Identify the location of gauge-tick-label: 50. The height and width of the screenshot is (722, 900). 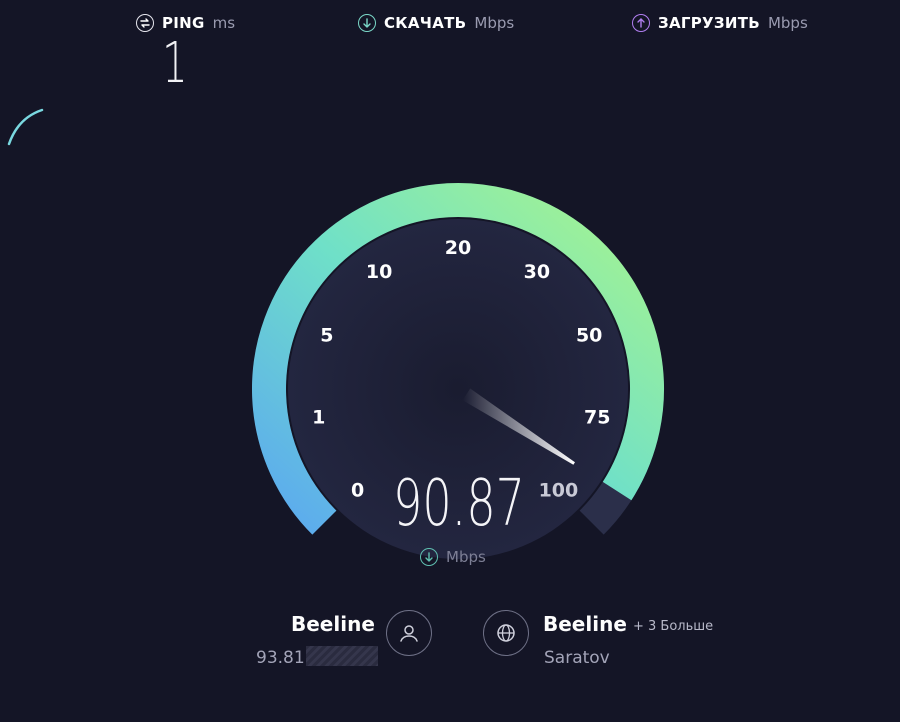
(589, 336).